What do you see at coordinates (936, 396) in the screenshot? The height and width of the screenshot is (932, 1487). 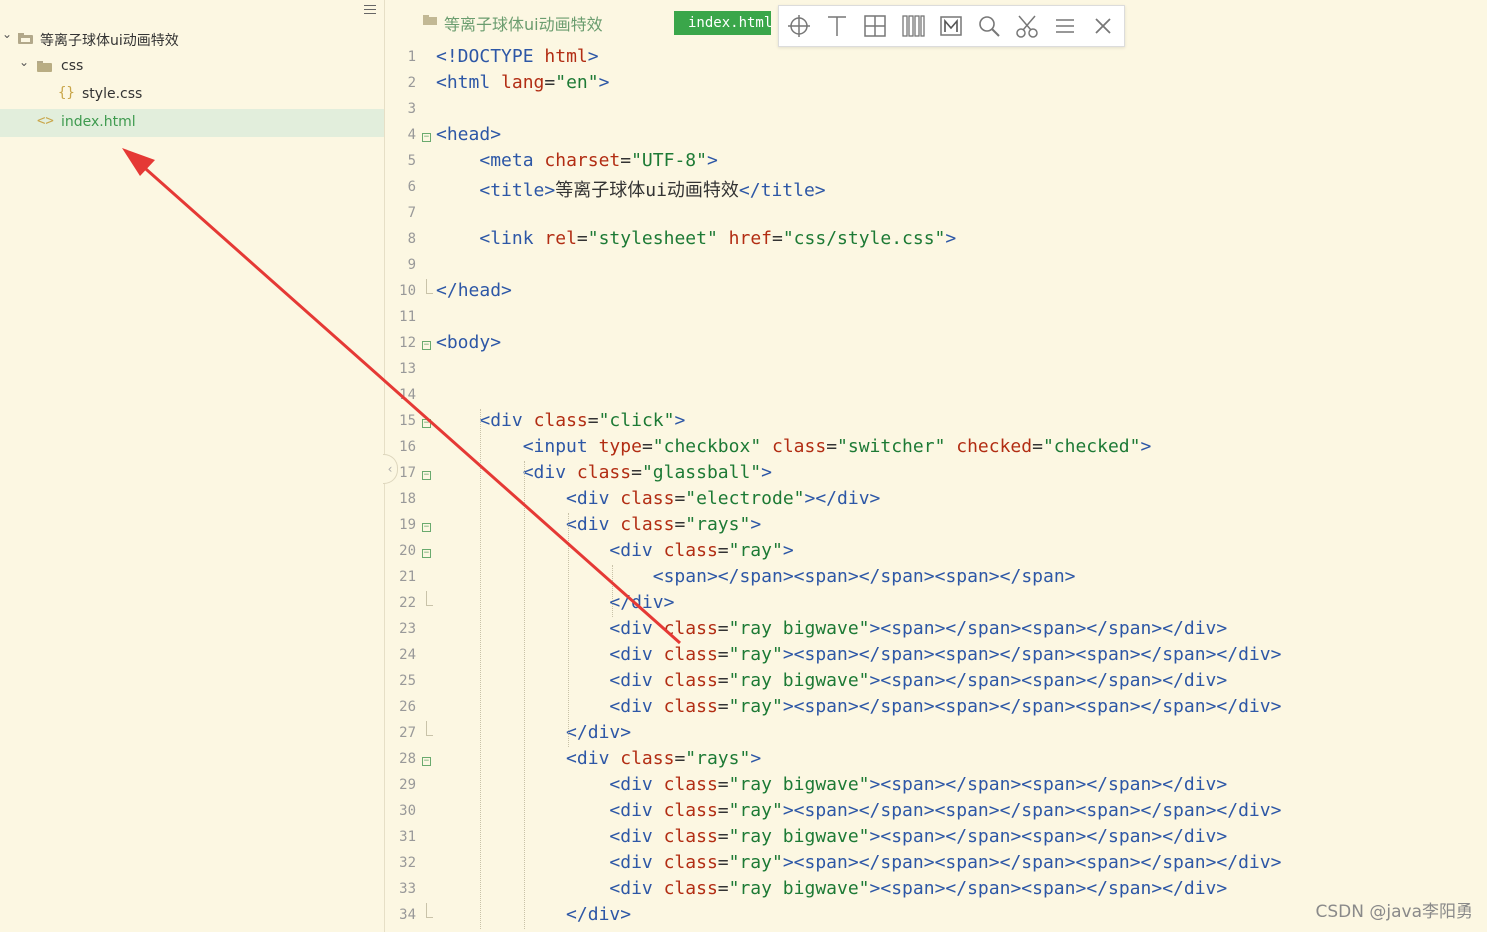 I see `code-line: 14` at bounding box center [936, 396].